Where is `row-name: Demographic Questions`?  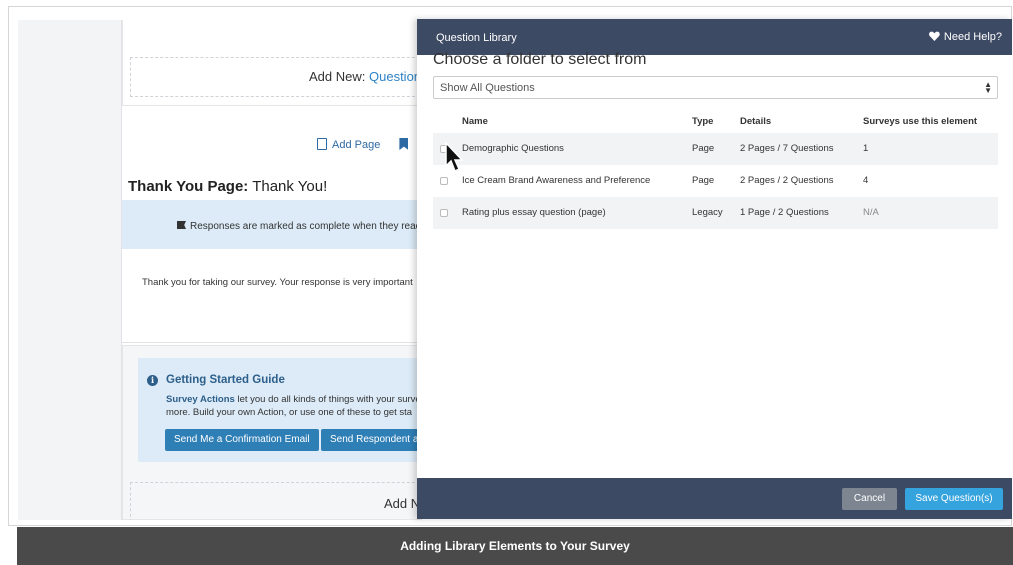 row-name: Demographic Questions is located at coordinates (513, 148).